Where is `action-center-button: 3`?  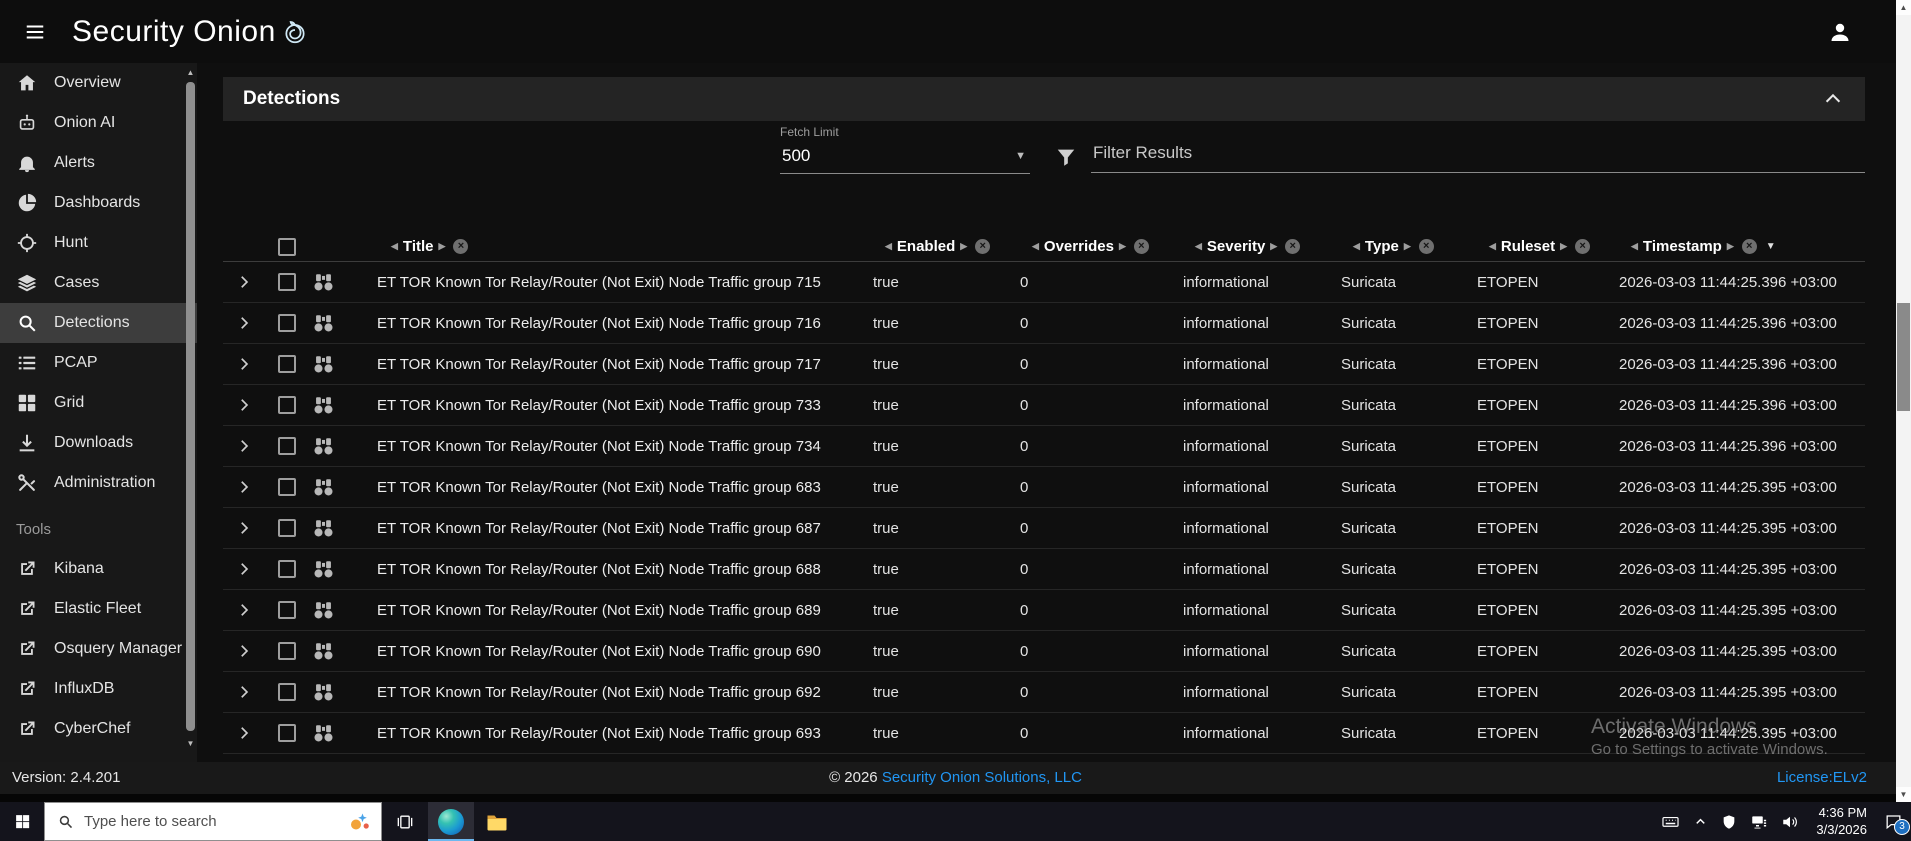 action-center-button: 3 is located at coordinates (1897, 823).